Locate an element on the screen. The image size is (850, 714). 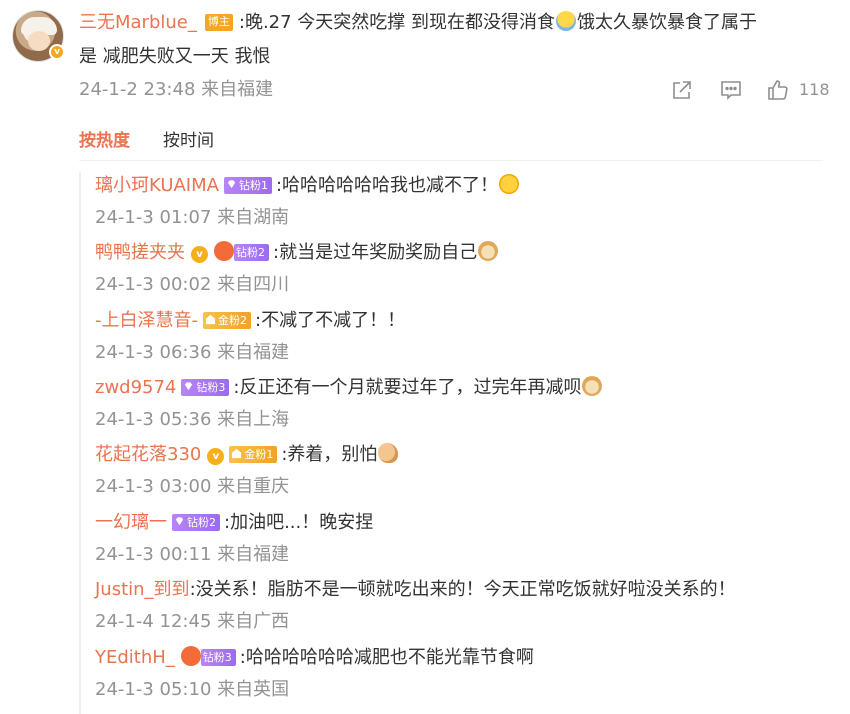
like-button is located at coordinates (778, 90).